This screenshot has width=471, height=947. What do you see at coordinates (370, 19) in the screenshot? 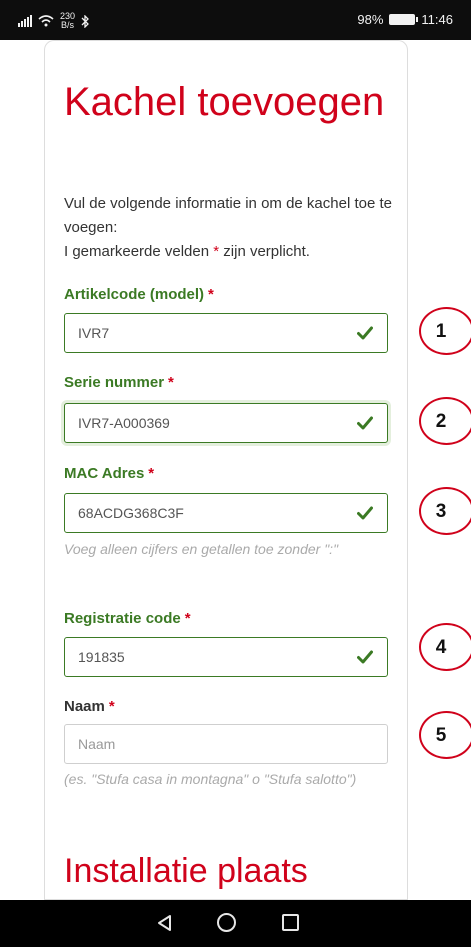
I see `battery-percent: 98%` at bounding box center [370, 19].